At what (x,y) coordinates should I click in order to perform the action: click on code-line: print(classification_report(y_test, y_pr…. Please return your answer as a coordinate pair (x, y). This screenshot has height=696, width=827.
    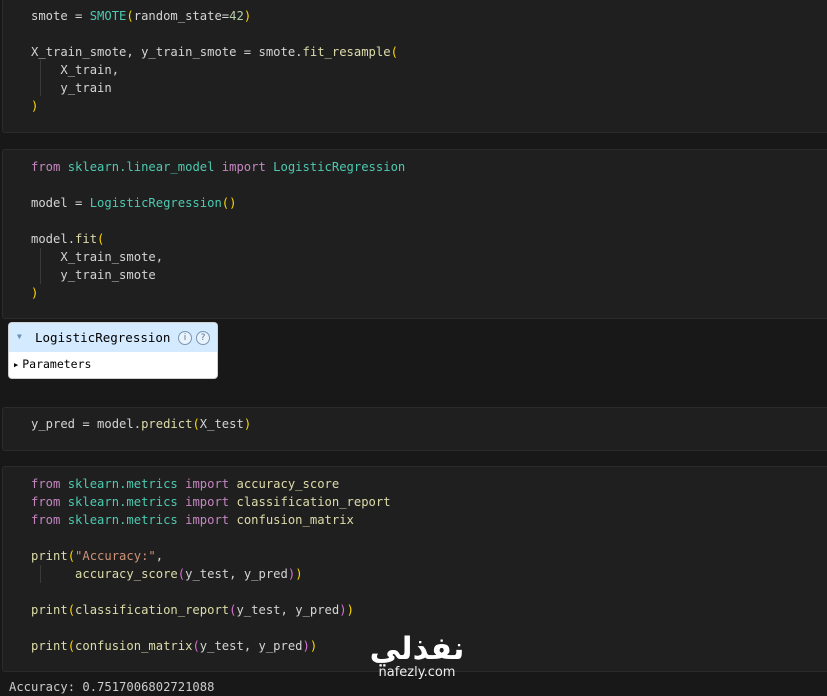
    Looking at the image, I should click on (192, 610).